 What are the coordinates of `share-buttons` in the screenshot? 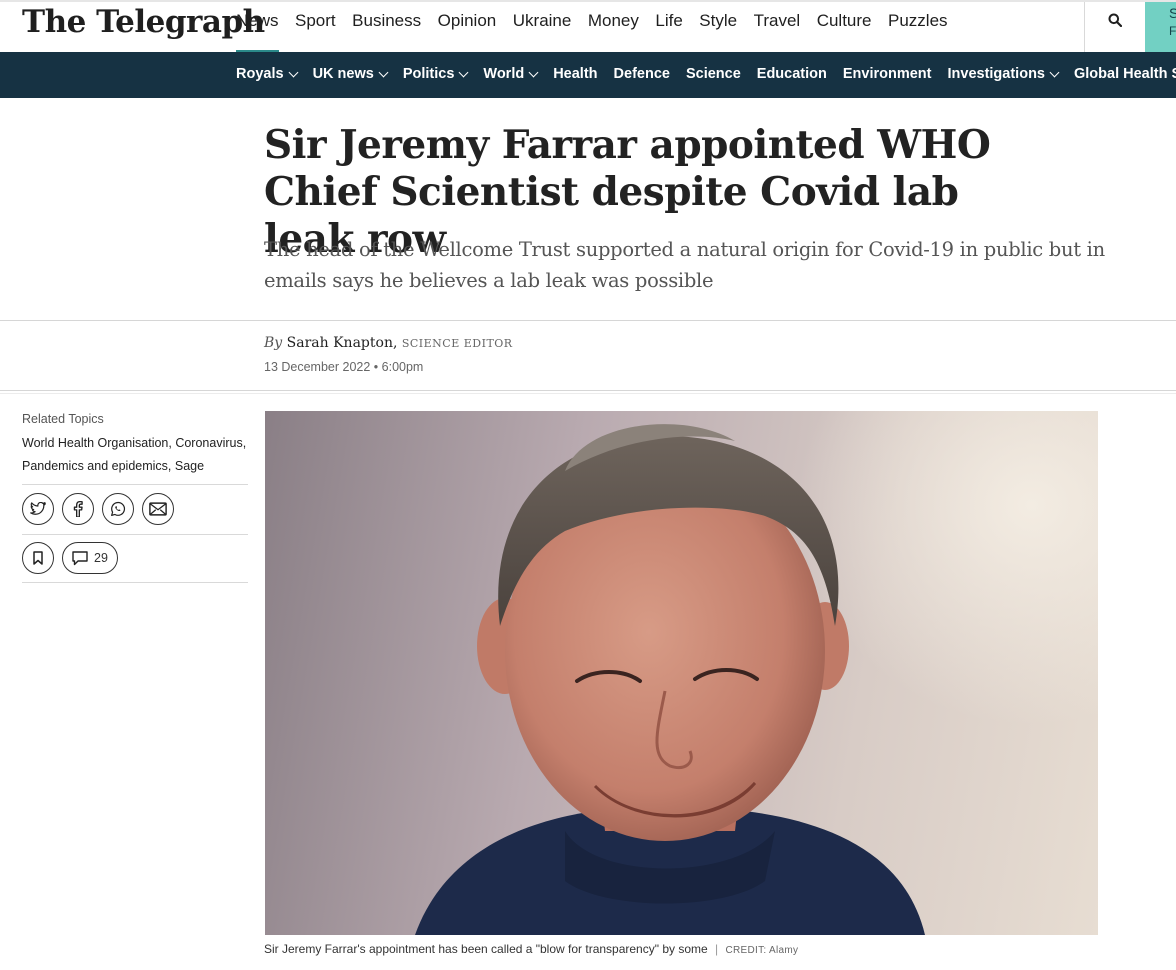 It's located at (98, 509).